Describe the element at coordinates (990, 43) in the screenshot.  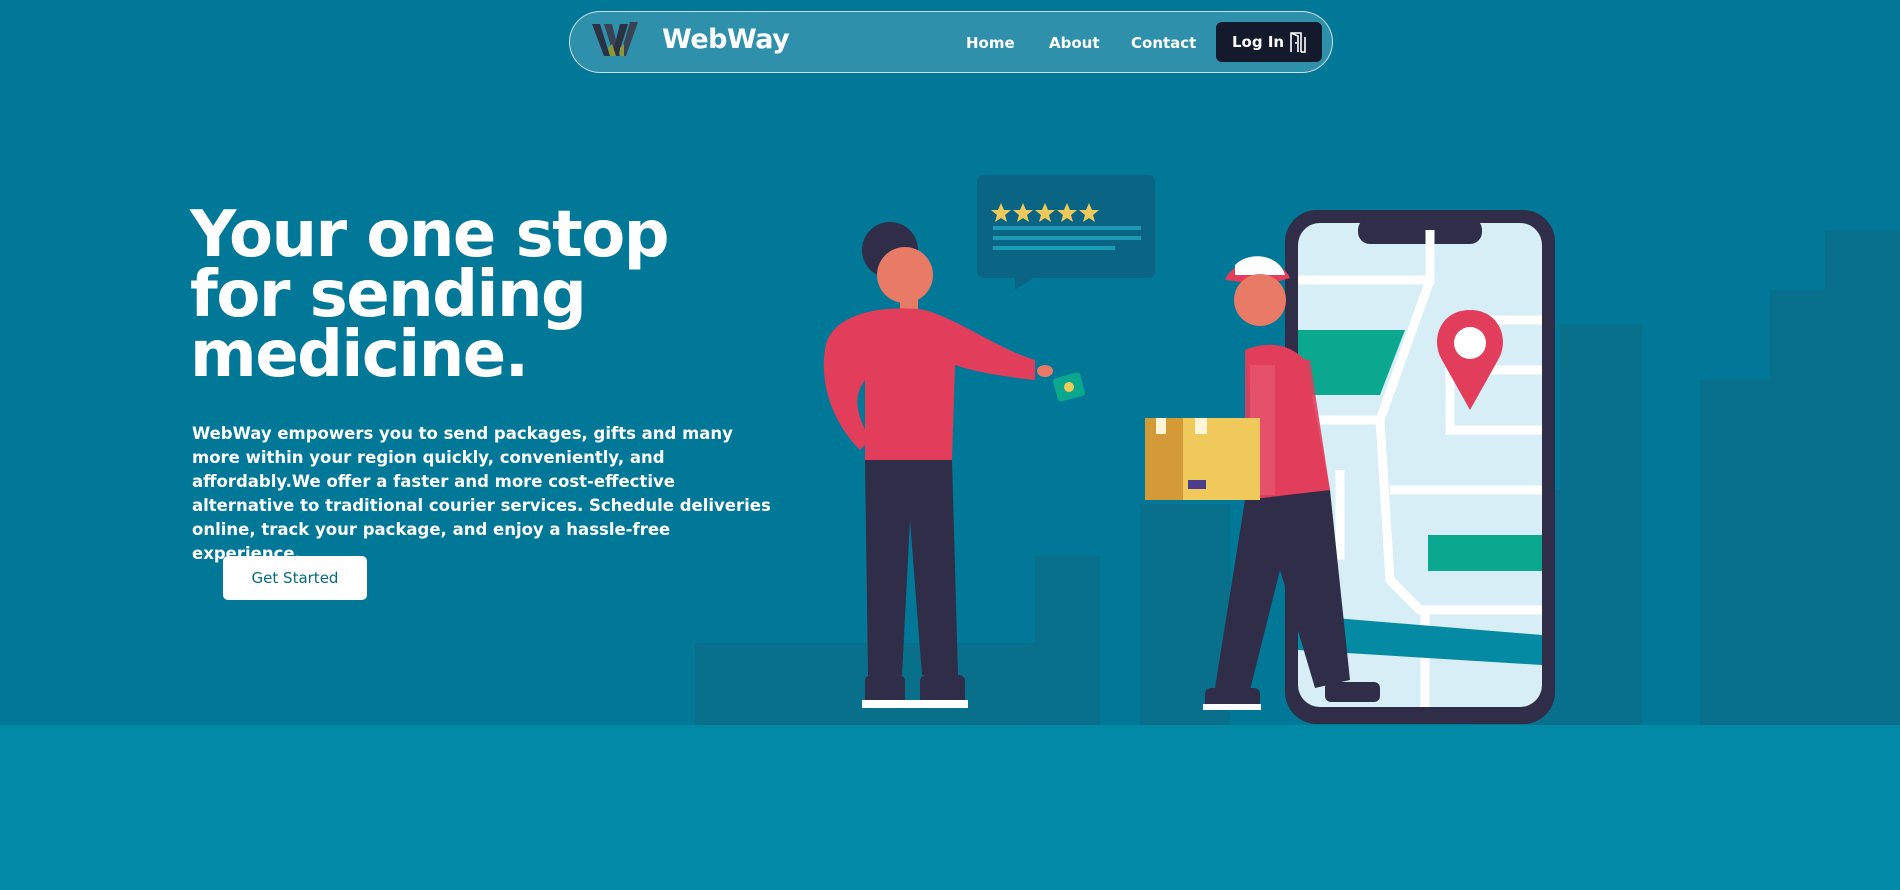
I see `nav-home-link: Home` at that location.